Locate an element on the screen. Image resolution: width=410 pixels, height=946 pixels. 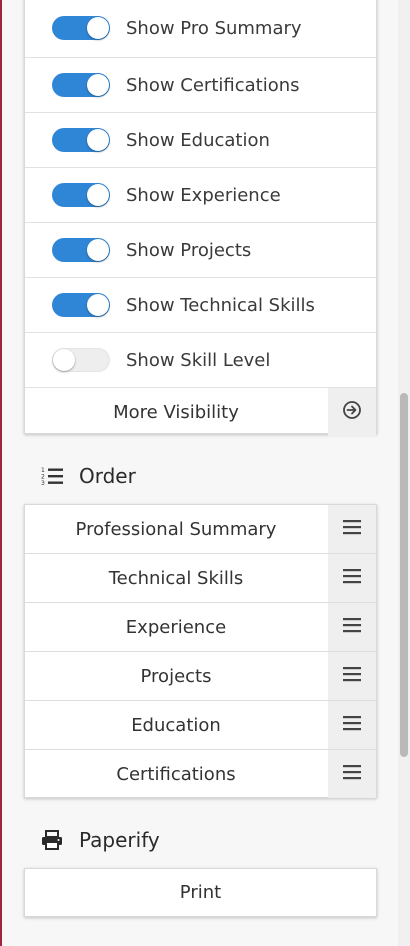
order-item: Certifications is located at coordinates (200, 774).